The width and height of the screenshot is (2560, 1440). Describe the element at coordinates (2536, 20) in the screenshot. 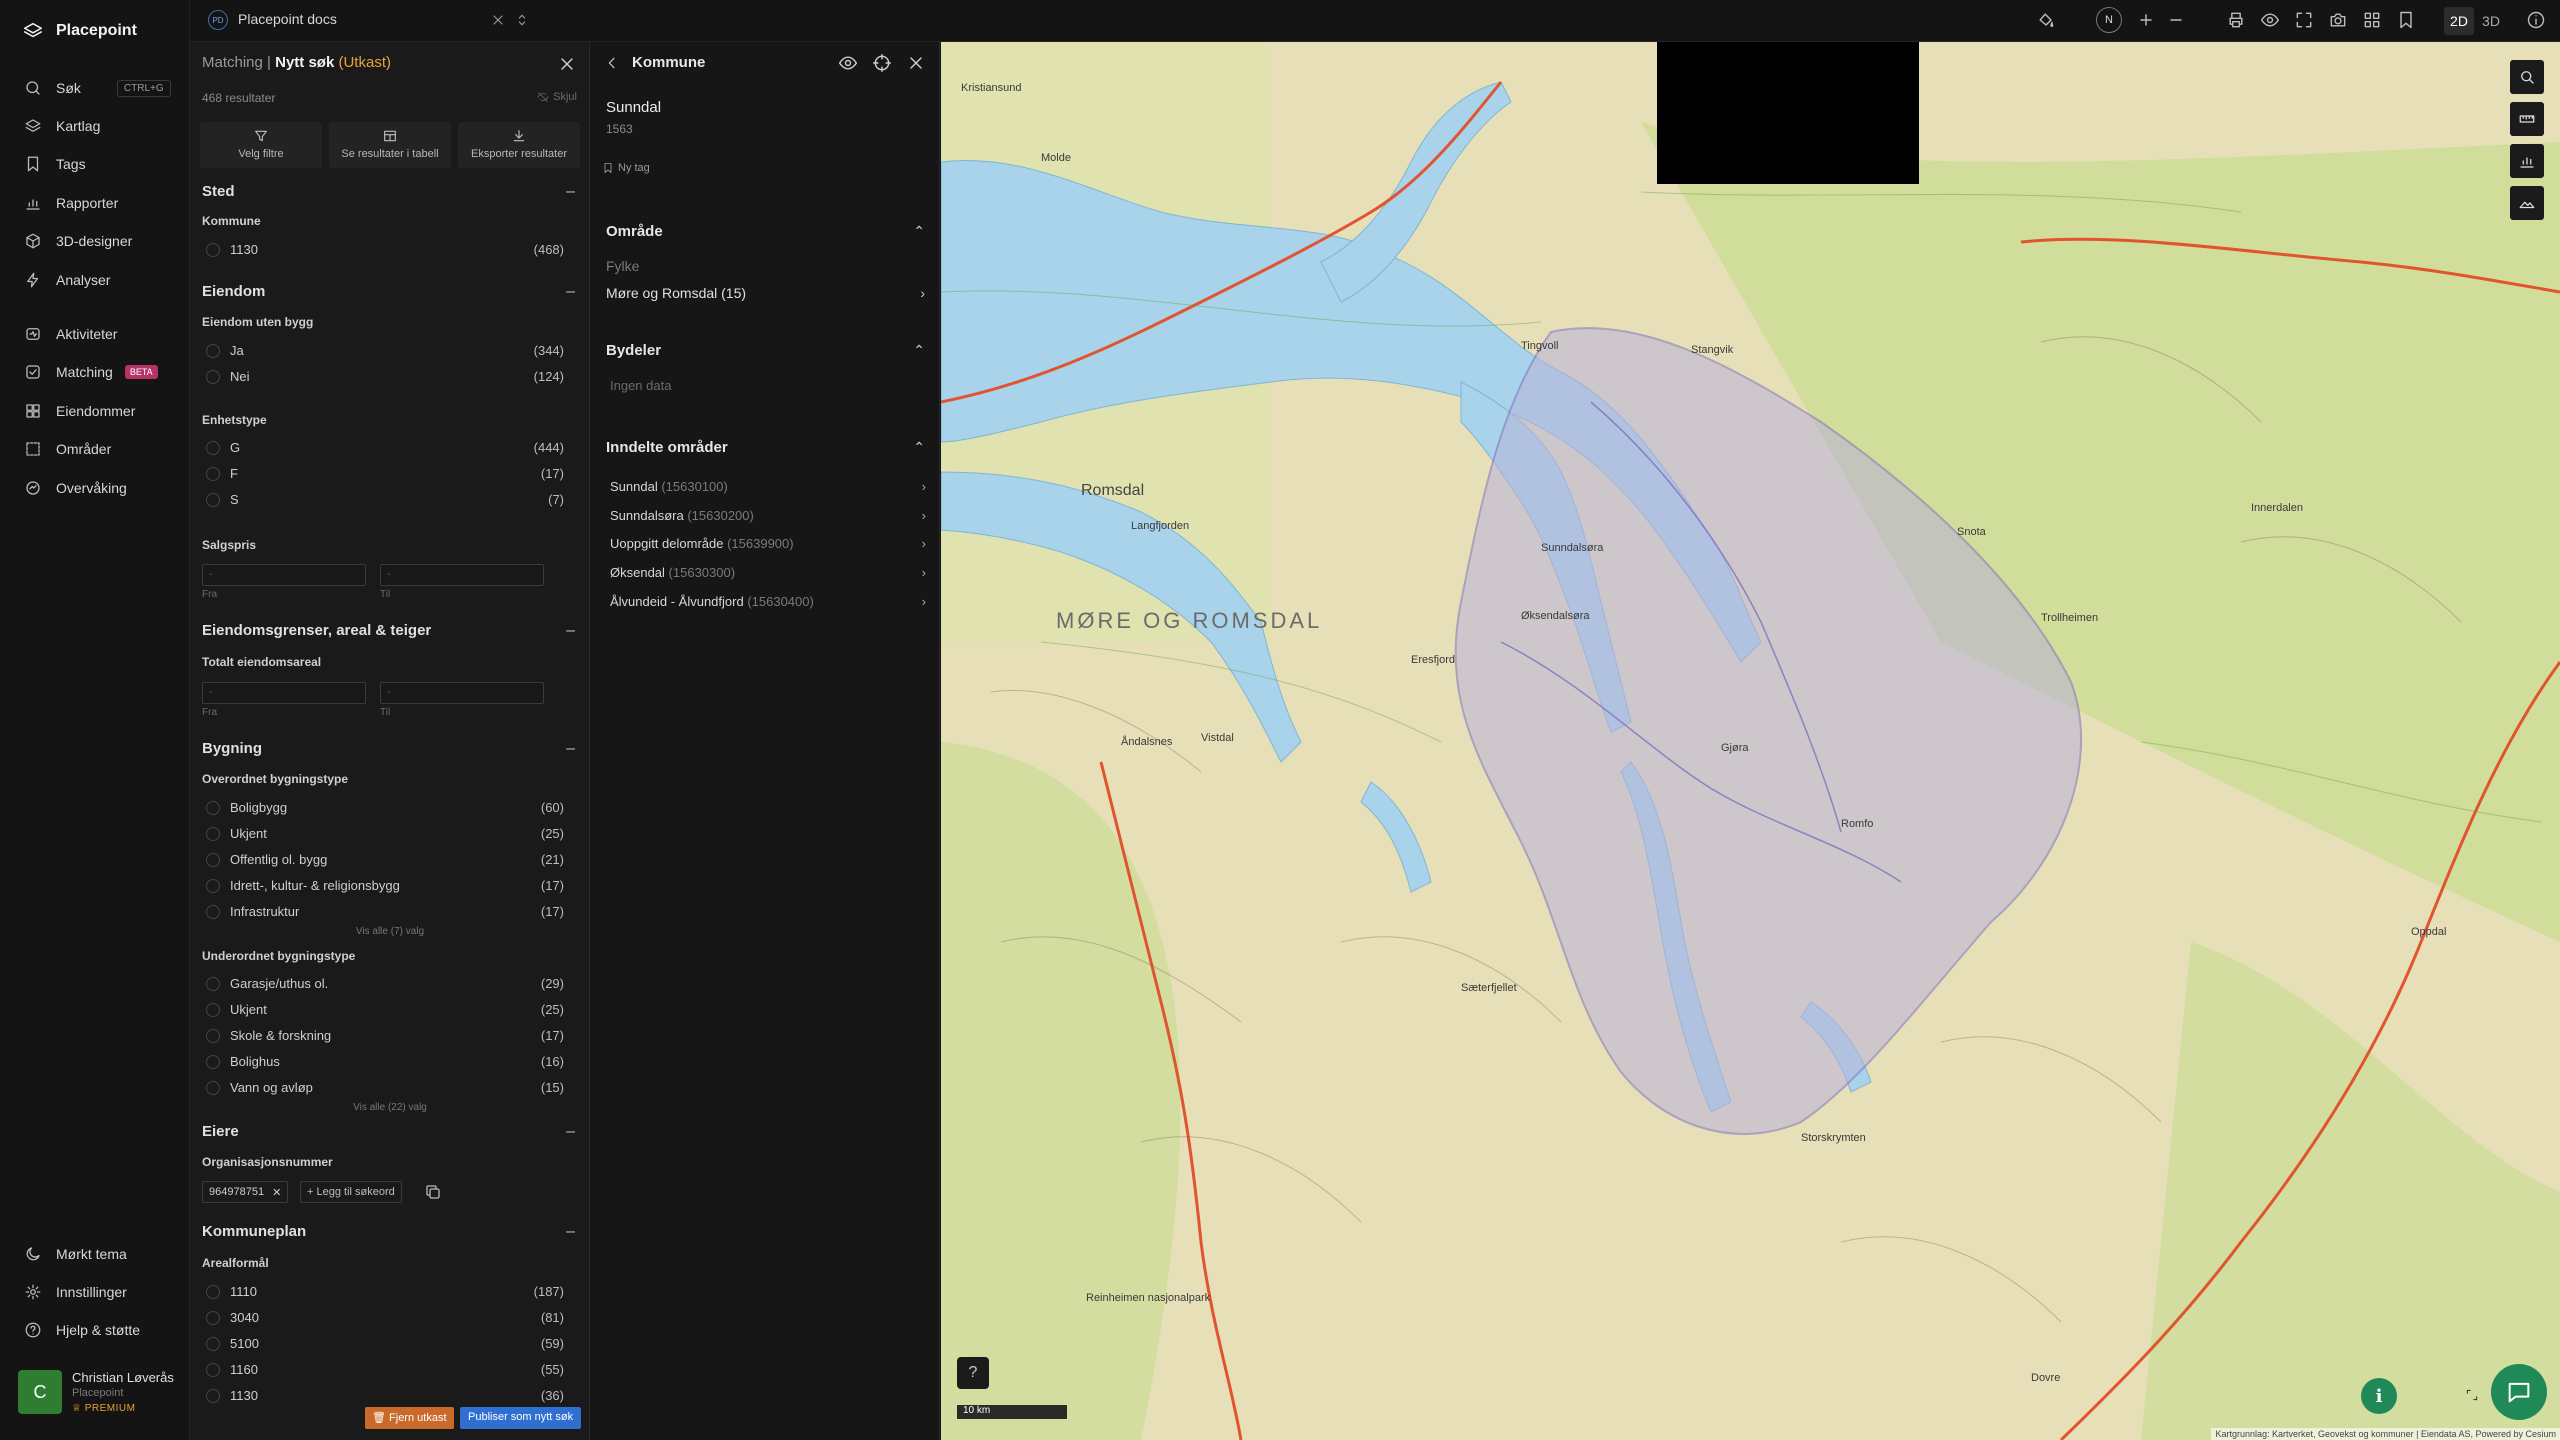

I see `info-icon` at that location.